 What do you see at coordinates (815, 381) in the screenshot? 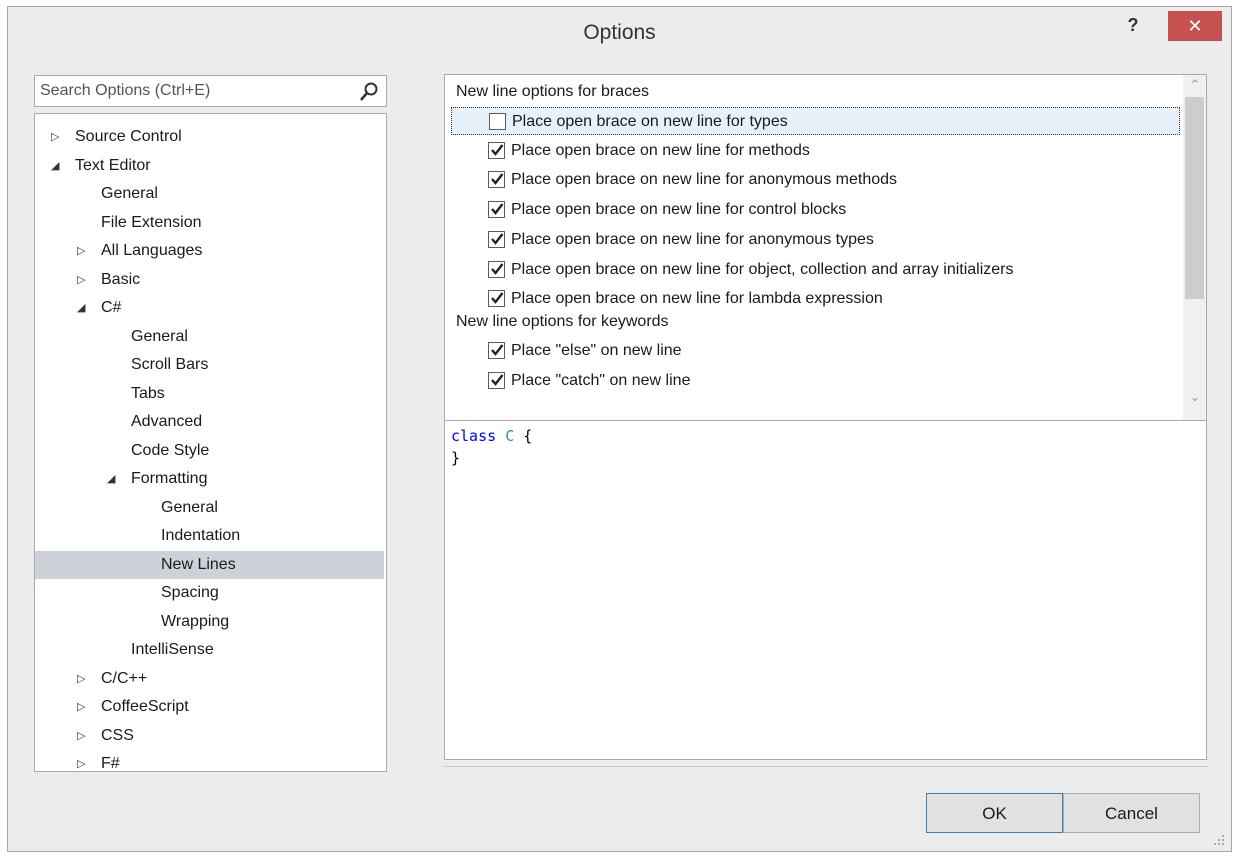
I see `option-row: Place "catch" on new line` at bounding box center [815, 381].